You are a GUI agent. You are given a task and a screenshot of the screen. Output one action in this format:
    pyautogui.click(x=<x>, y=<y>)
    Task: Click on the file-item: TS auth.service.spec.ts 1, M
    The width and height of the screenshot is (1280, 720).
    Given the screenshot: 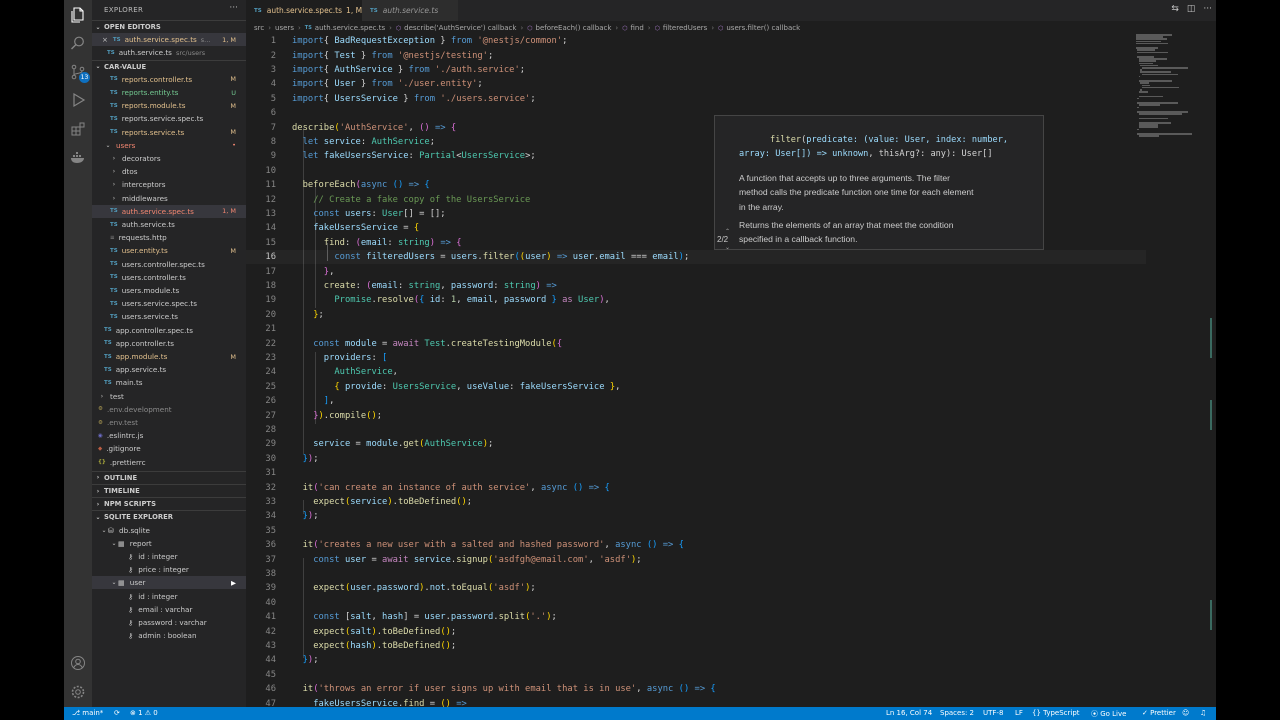 What is the action you would take?
    pyautogui.click(x=169, y=211)
    